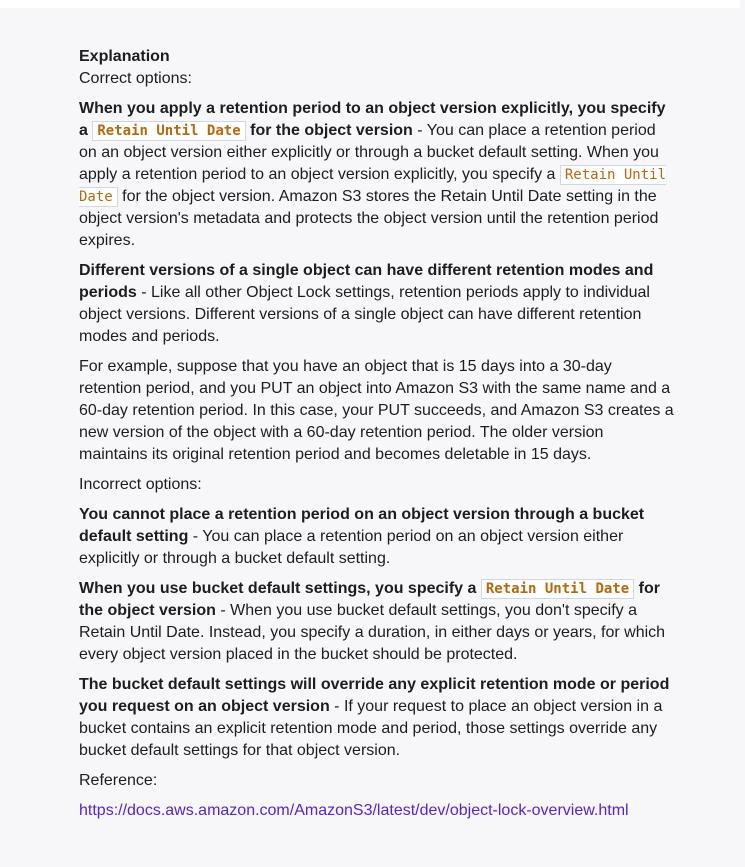 This screenshot has width=745, height=867. What do you see at coordinates (135, 78) in the screenshot?
I see `correct-options-label: Correct options:` at bounding box center [135, 78].